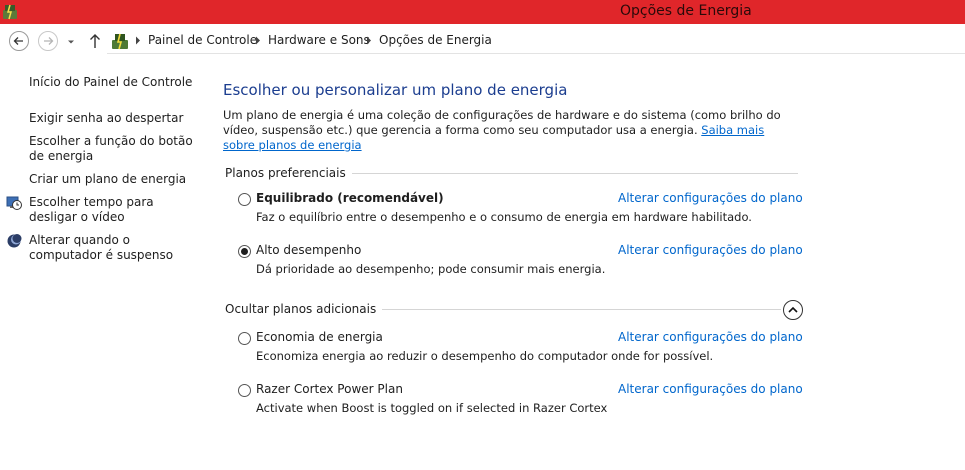 This screenshot has width=965, height=470. I want to click on title-bar: Opções de Energia, so click(482, 12).